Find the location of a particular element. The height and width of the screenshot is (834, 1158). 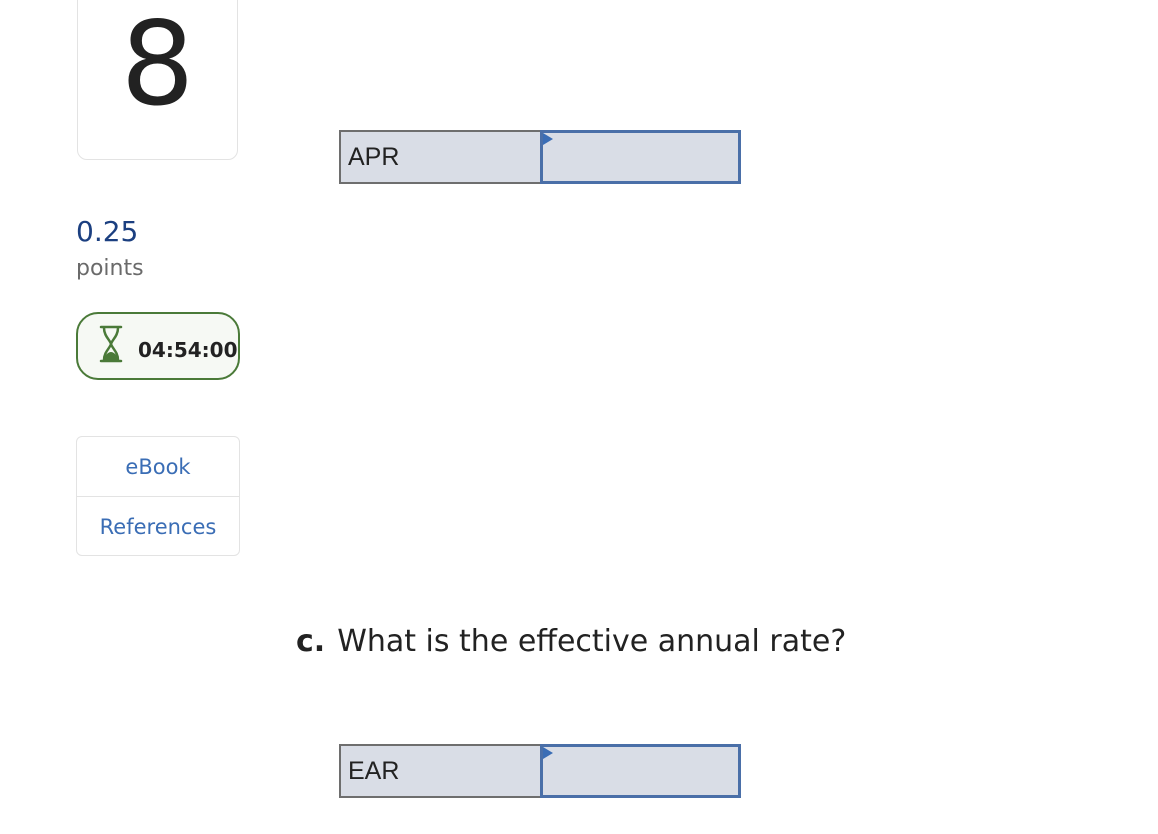

timer-text: 04:54:00 is located at coordinates (188, 350).